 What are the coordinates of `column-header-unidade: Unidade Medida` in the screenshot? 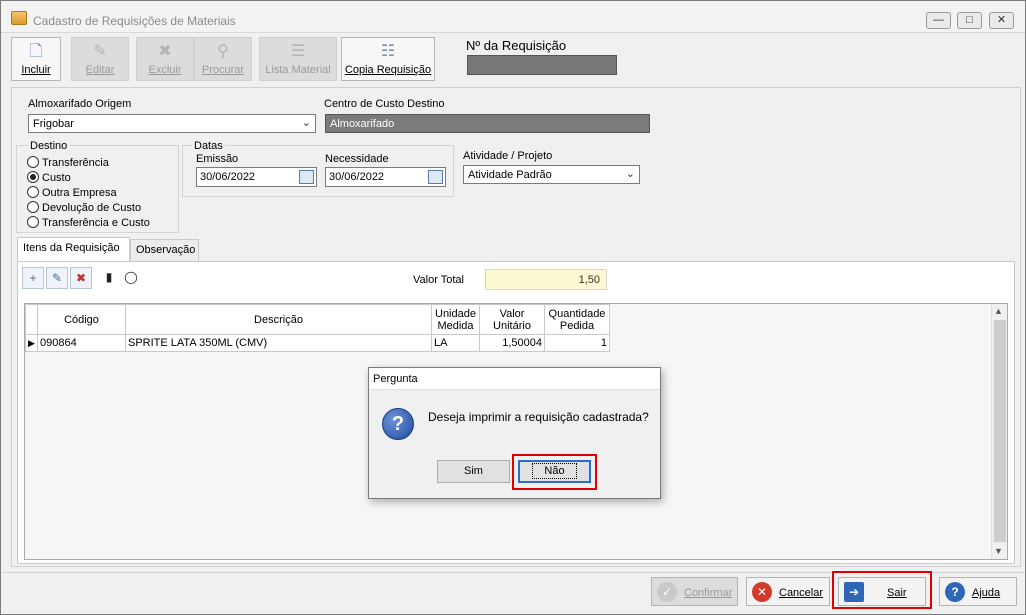 It's located at (455, 319).